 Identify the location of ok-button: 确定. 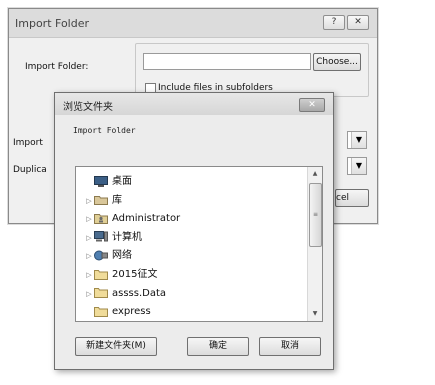
(218, 346).